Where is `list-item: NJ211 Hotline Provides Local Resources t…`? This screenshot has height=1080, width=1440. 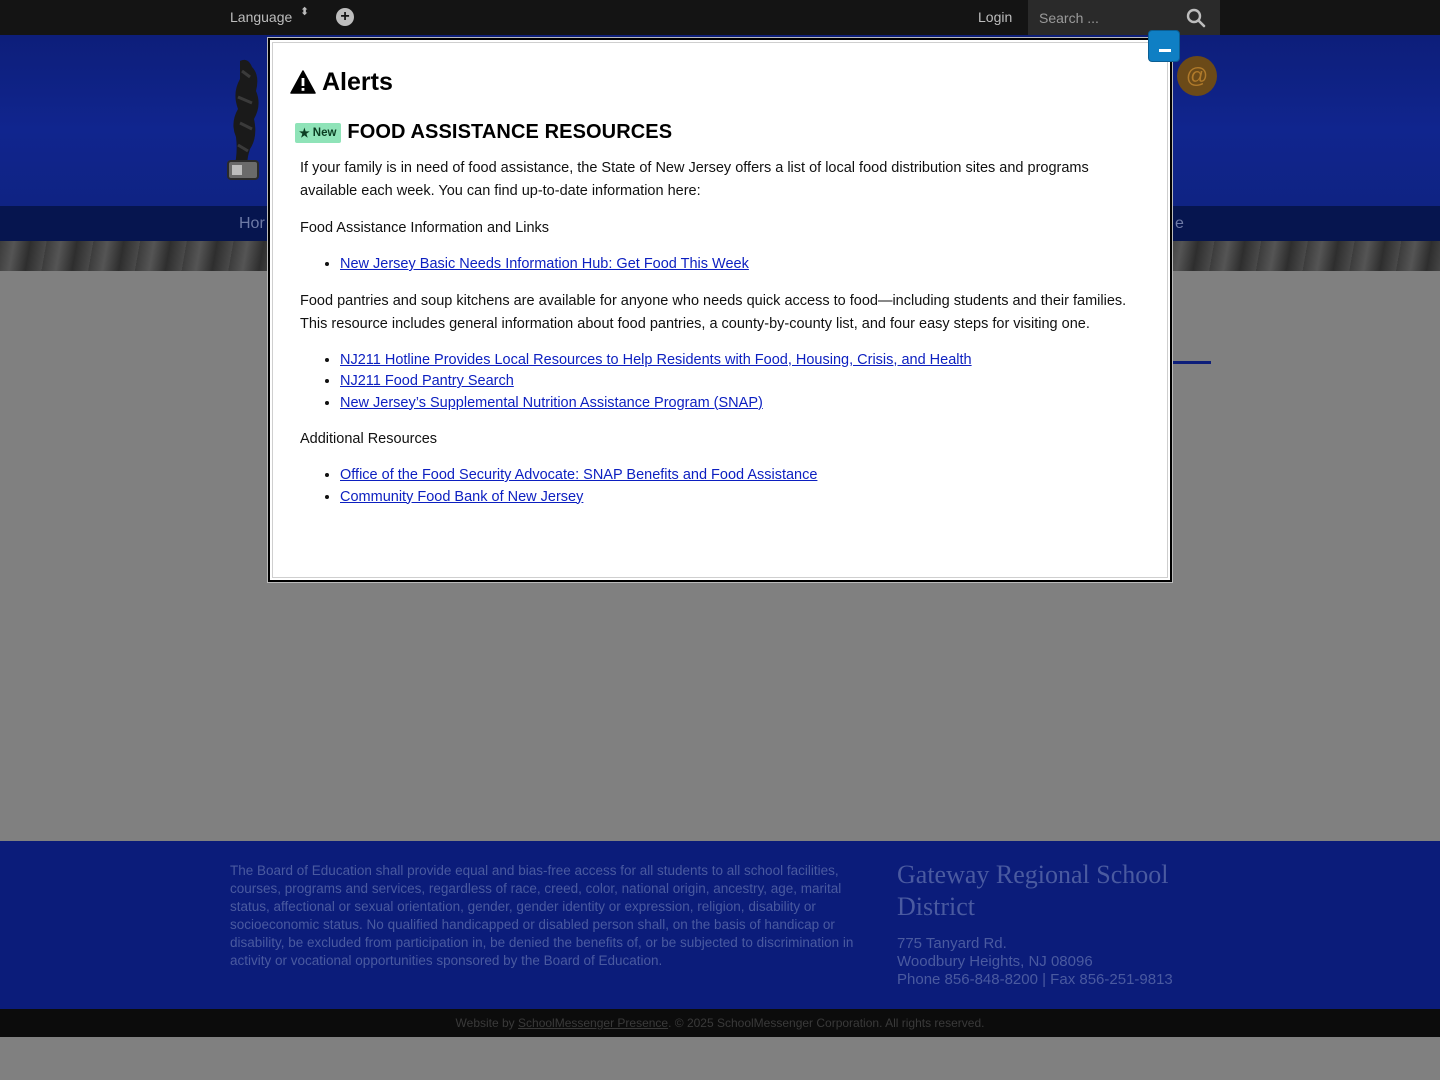
list-item: NJ211 Hotline Provides Local Resources t… is located at coordinates (740, 361).